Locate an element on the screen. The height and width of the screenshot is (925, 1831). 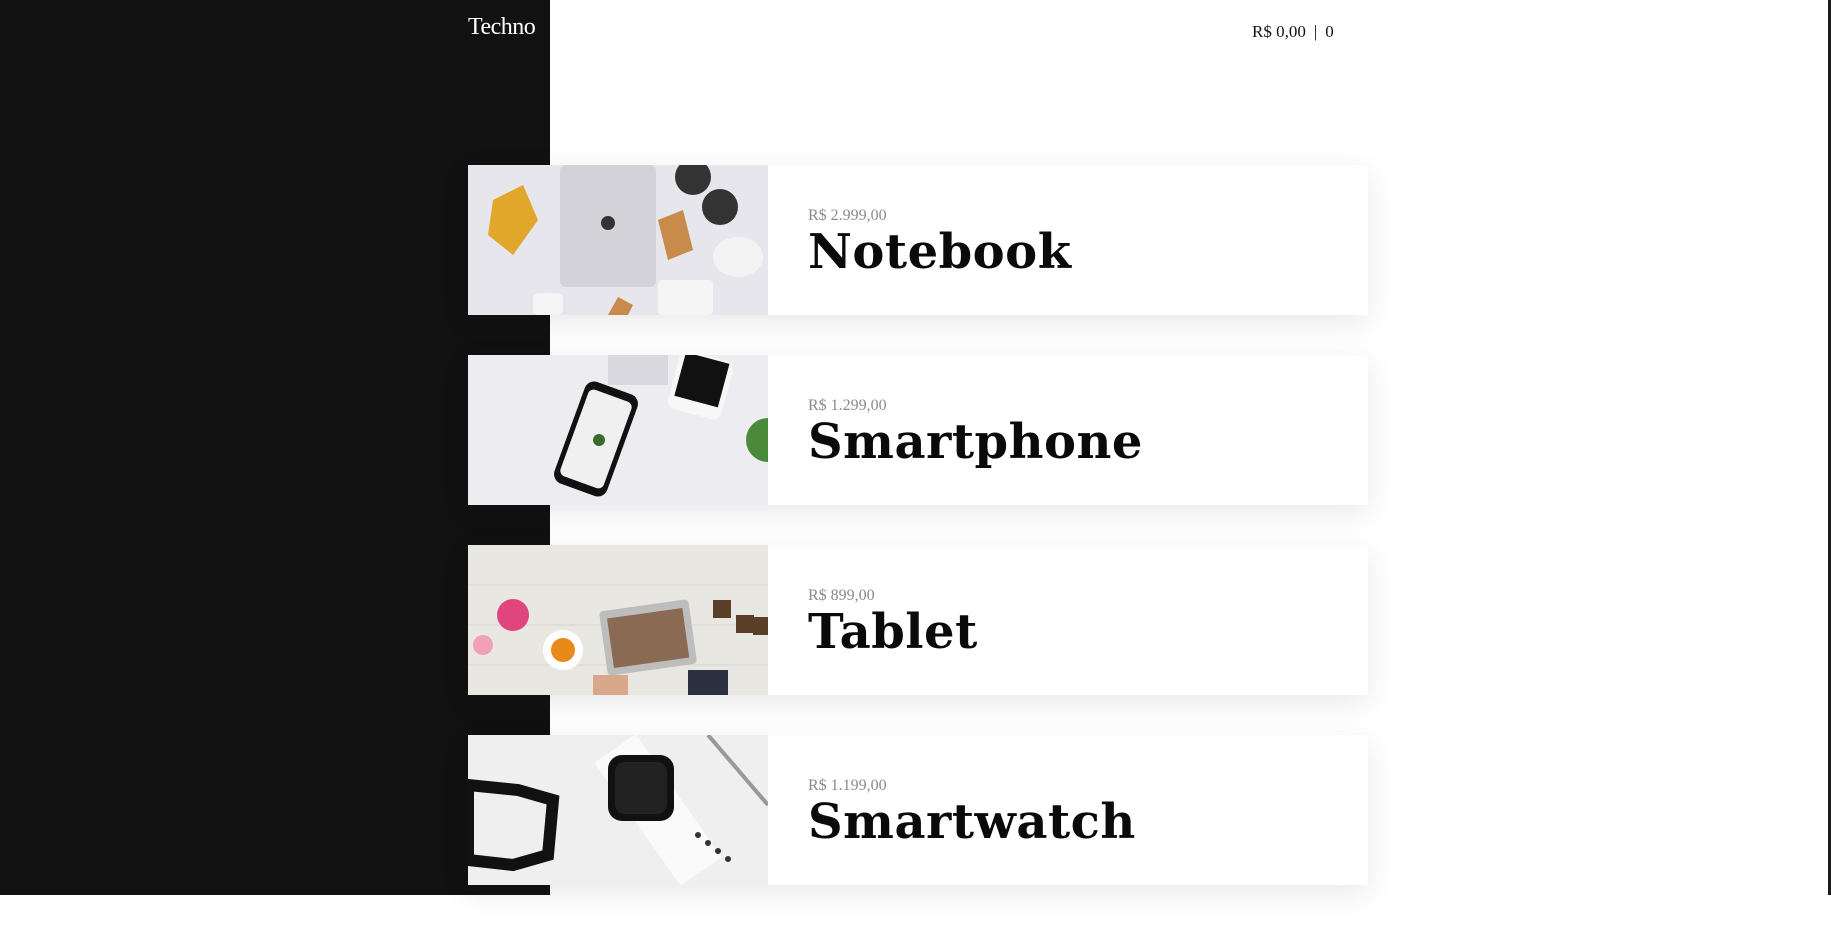
product-card-smartwatch: R$ 1.199,00 Smartwatch is located at coordinates (918, 810).